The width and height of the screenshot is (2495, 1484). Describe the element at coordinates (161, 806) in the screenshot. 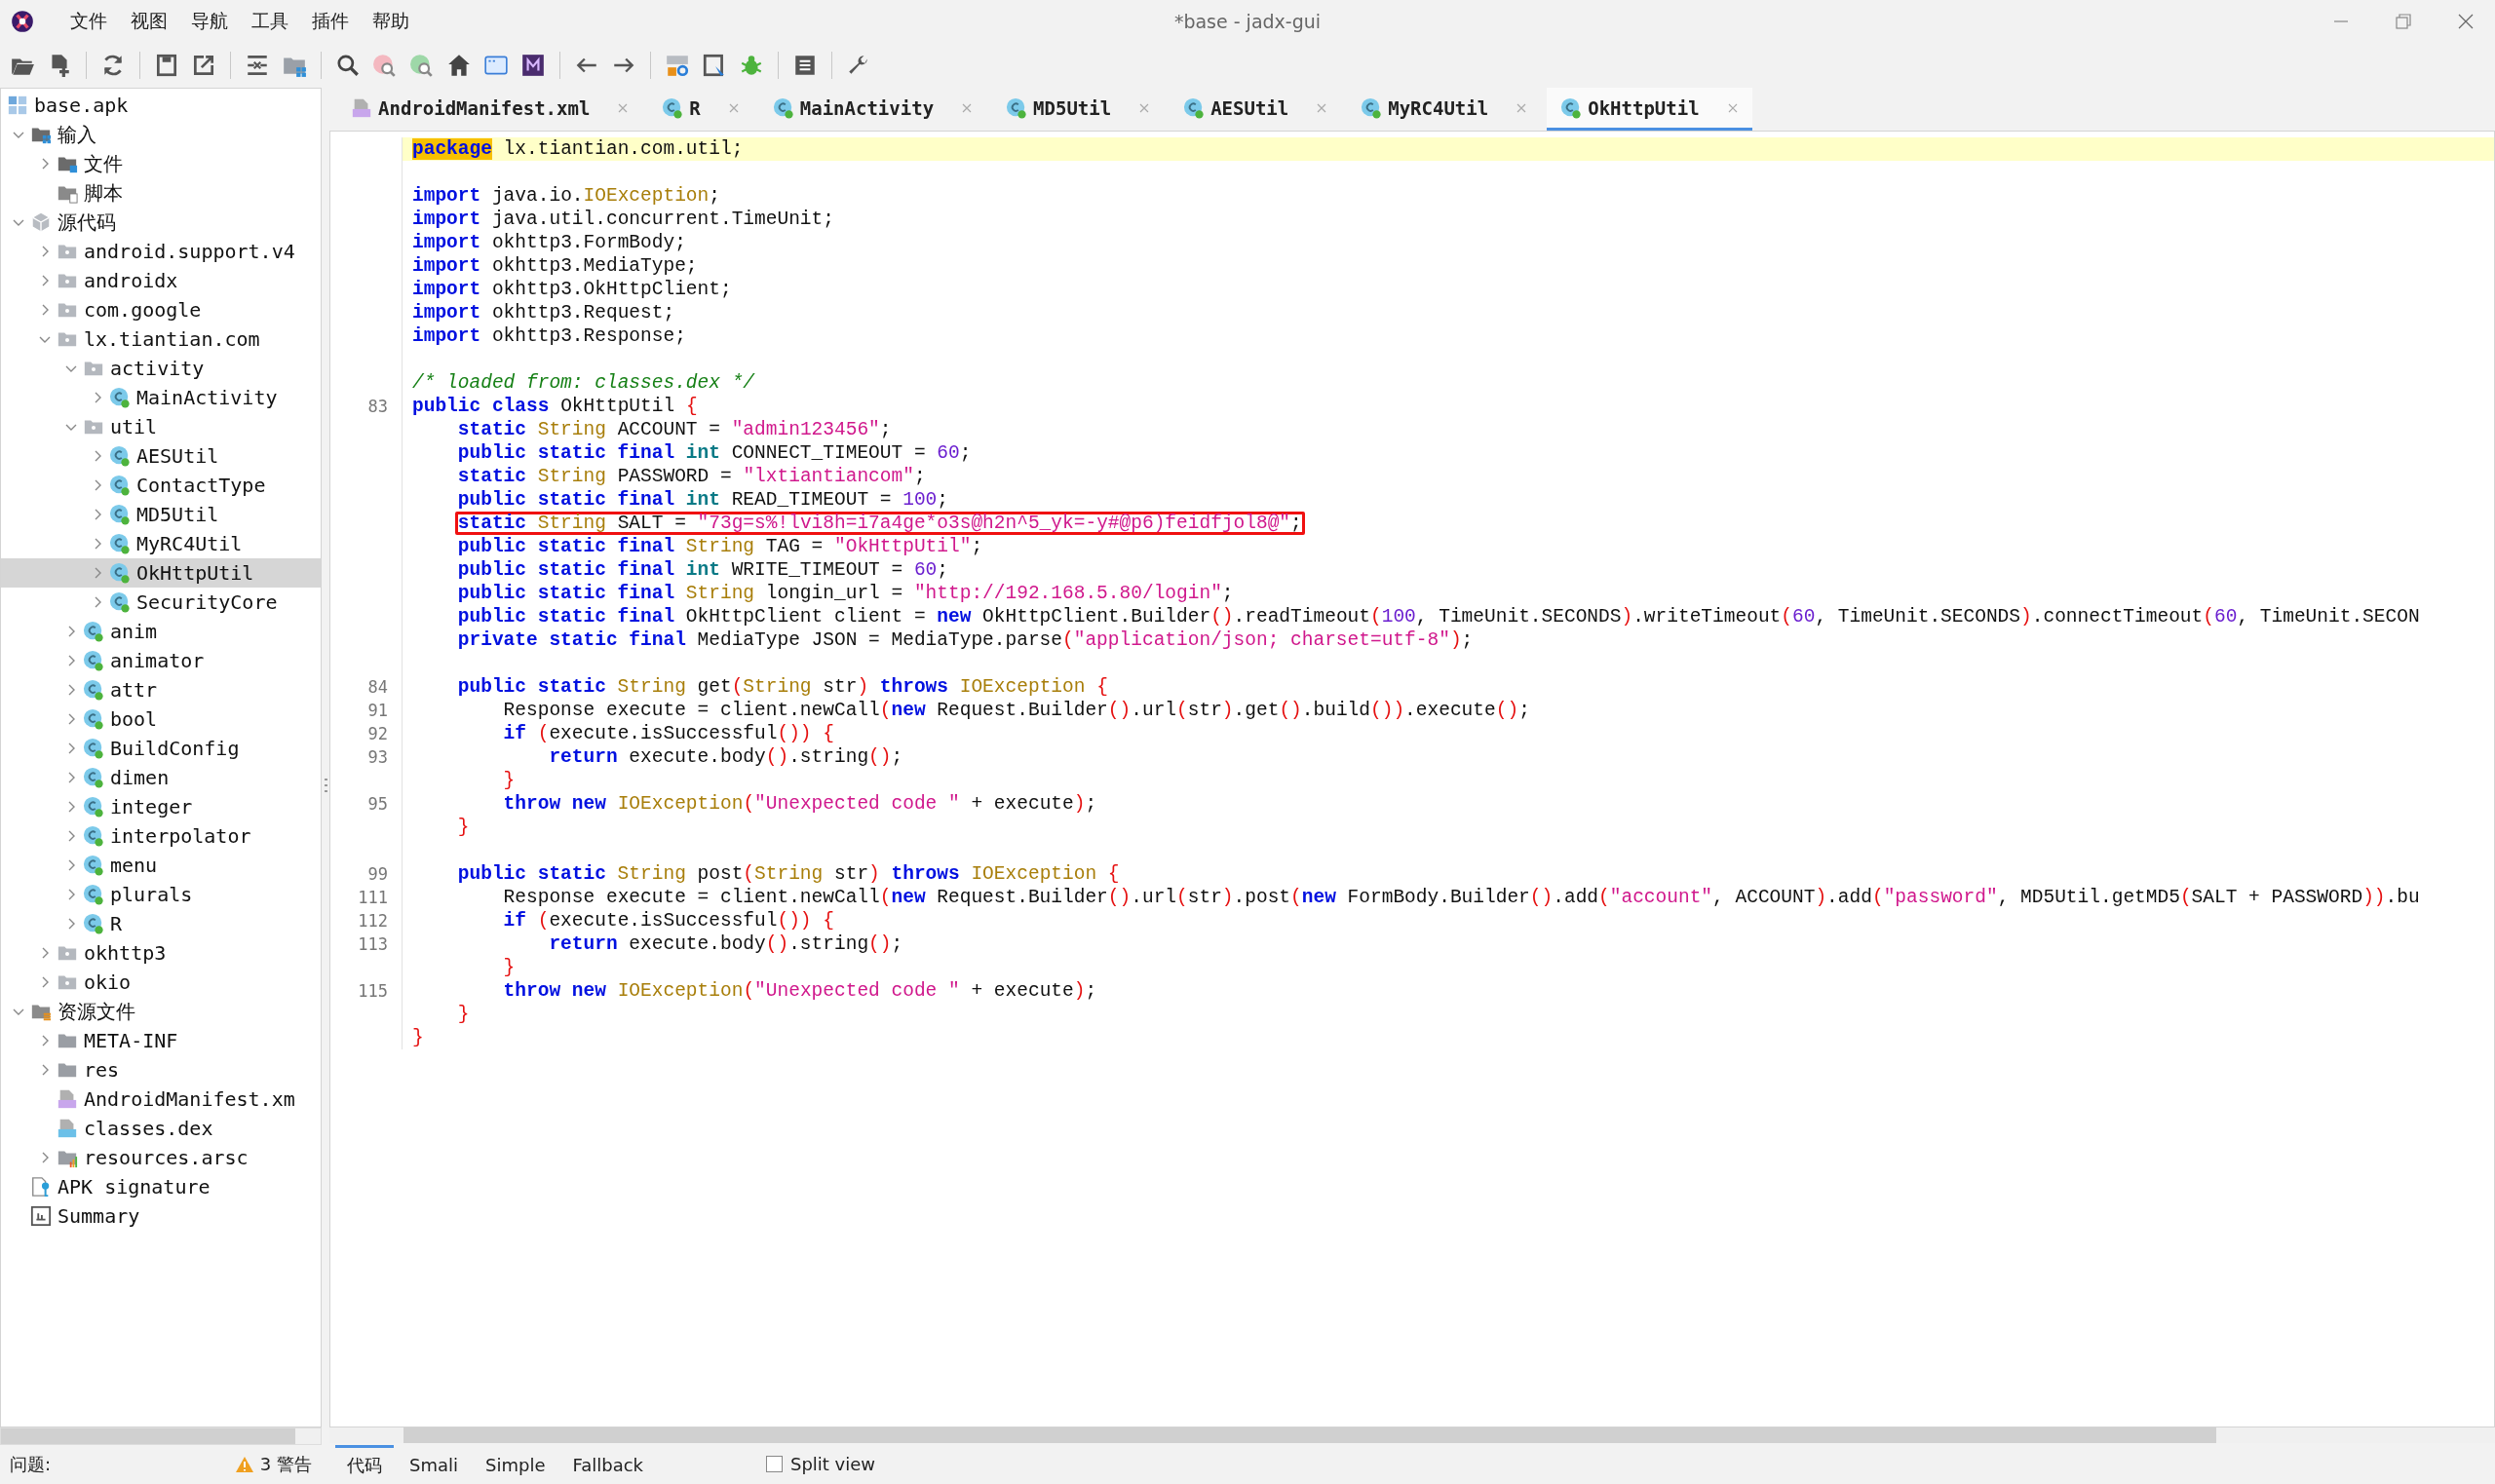

I see `tree-item: integer` at that location.